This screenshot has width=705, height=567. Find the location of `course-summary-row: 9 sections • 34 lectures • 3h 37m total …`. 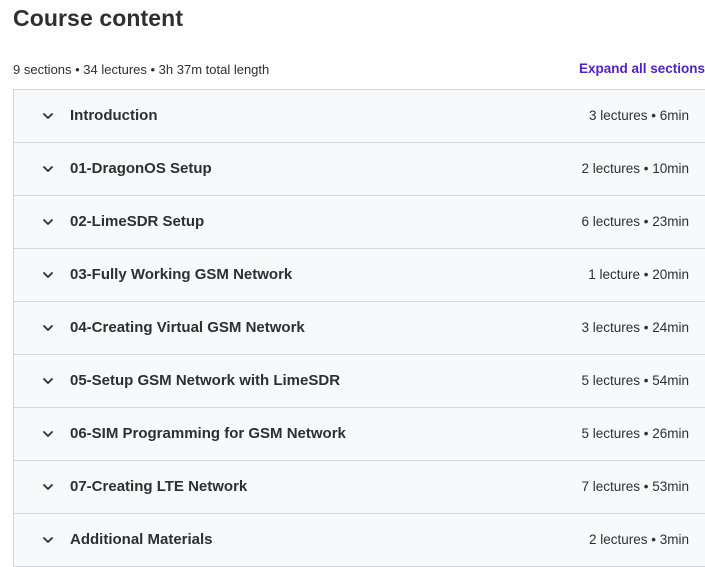

course-summary-row: 9 sections • 34 lectures • 3h 37m total … is located at coordinates (359, 70).